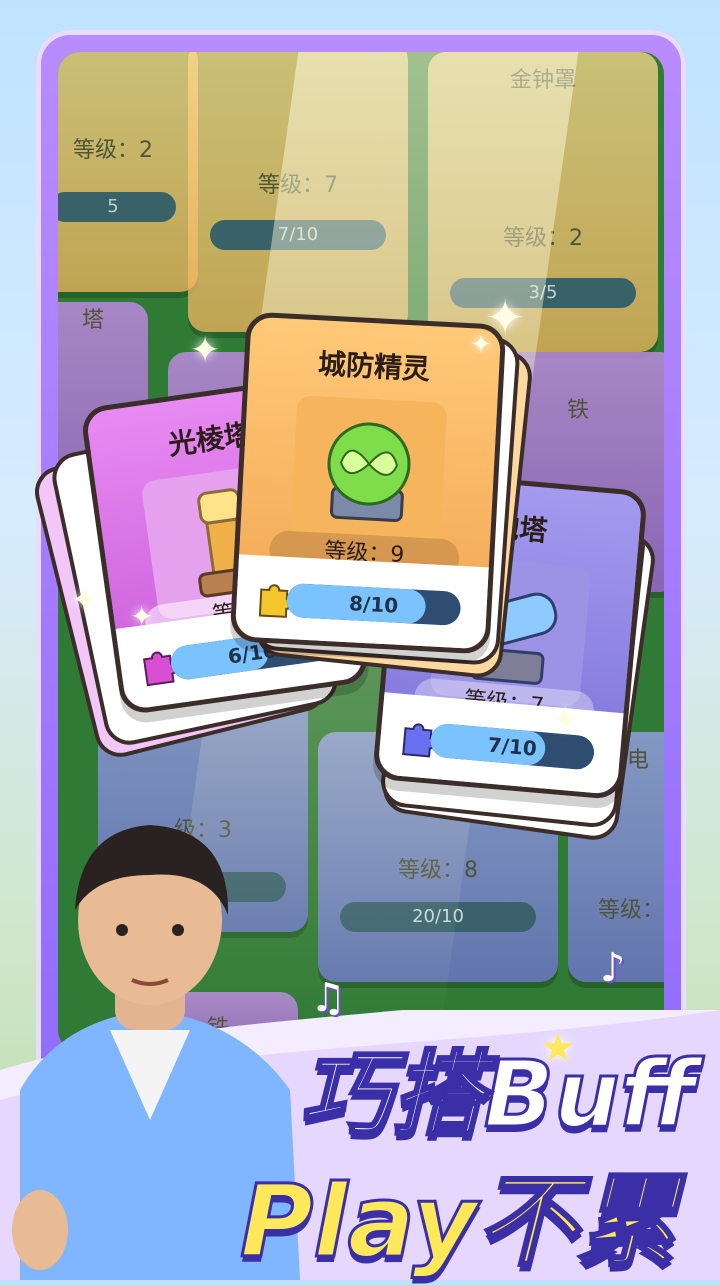  I want to click on card-footer: 8/10, so click(361, 602).